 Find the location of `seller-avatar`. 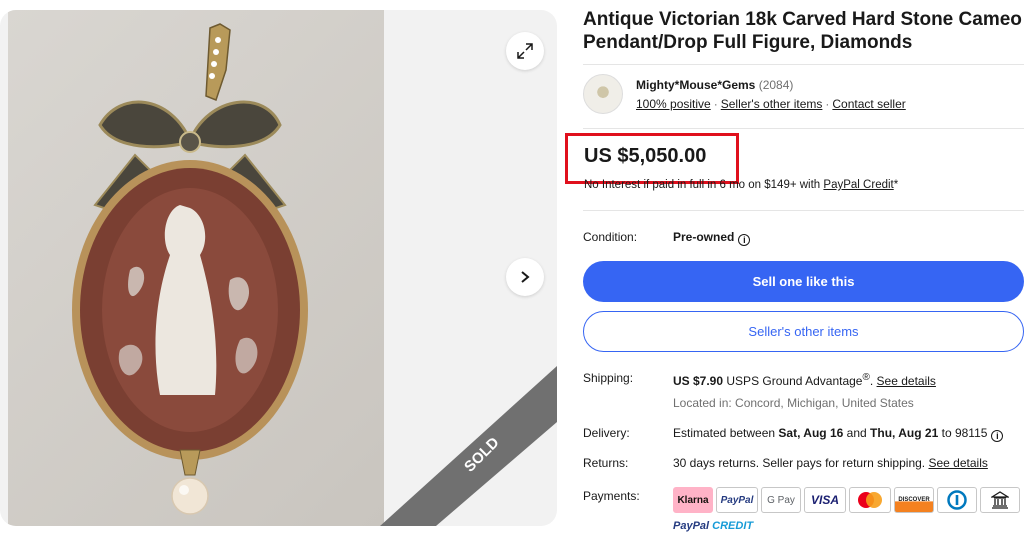

seller-avatar is located at coordinates (603, 94).